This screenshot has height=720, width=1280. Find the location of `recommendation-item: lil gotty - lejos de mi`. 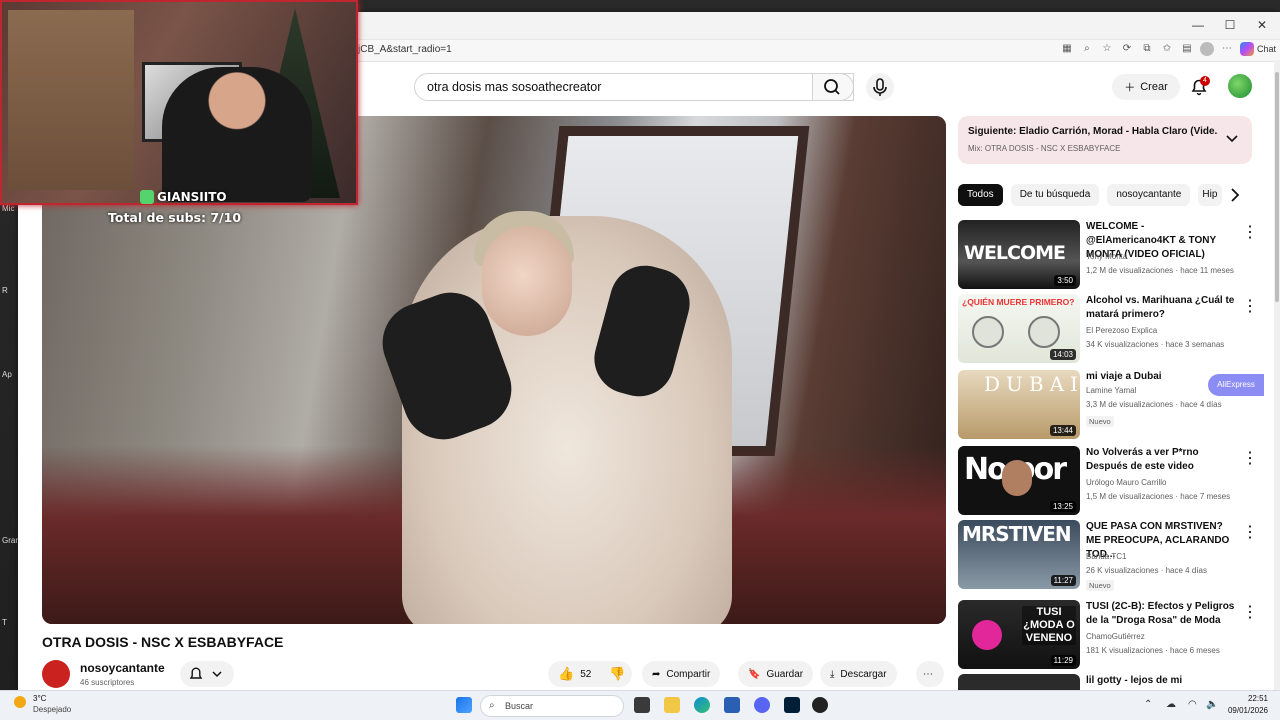

recommendation-item: lil gotty - lejos de mi is located at coordinates (1108, 682).